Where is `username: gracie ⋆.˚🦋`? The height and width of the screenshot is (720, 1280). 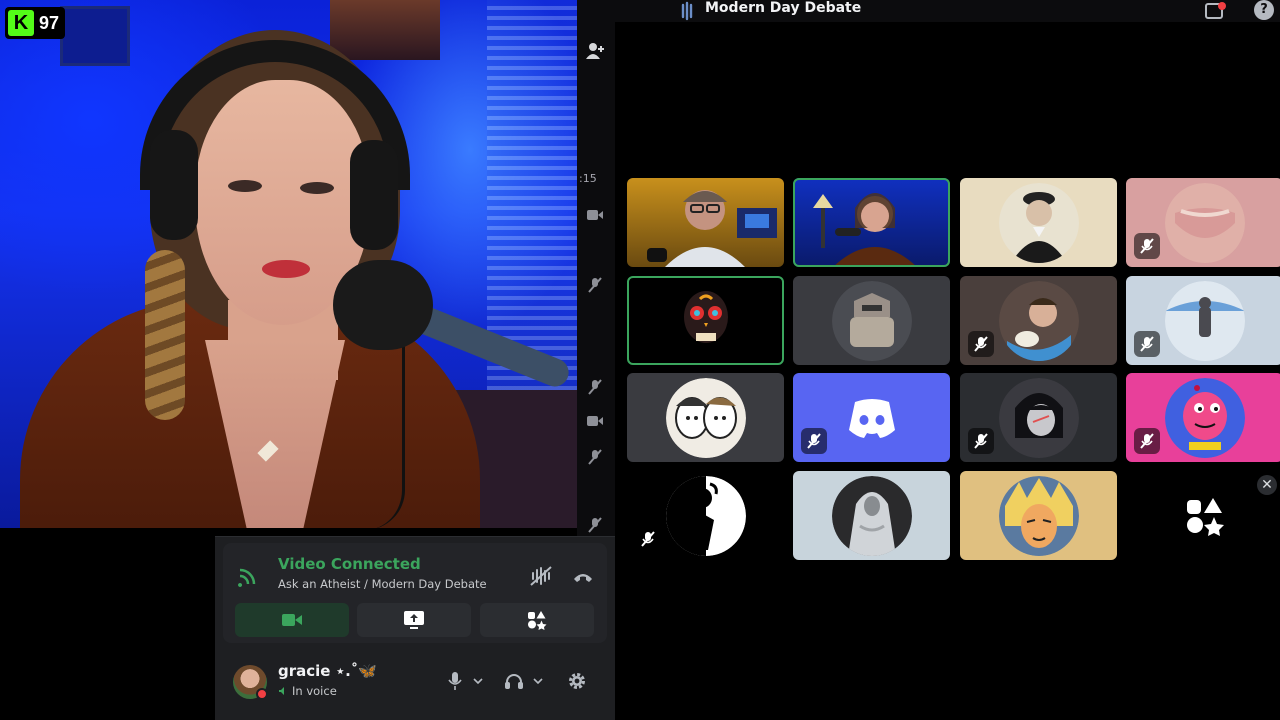 username: gracie ⋆.˚🦋 is located at coordinates (327, 671).